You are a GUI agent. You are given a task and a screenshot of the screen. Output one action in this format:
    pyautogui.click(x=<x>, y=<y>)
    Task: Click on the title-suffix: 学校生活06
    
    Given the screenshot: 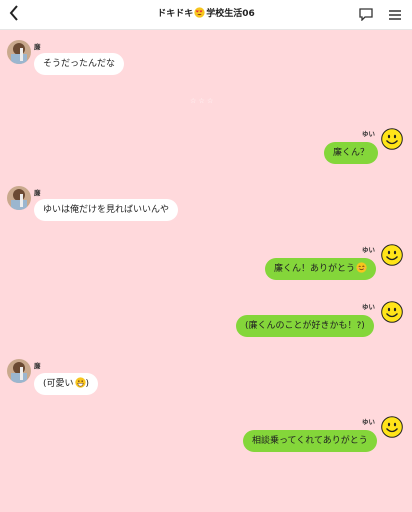 What is the action you would take?
    pyautogui.click(x=230, y=14)
    